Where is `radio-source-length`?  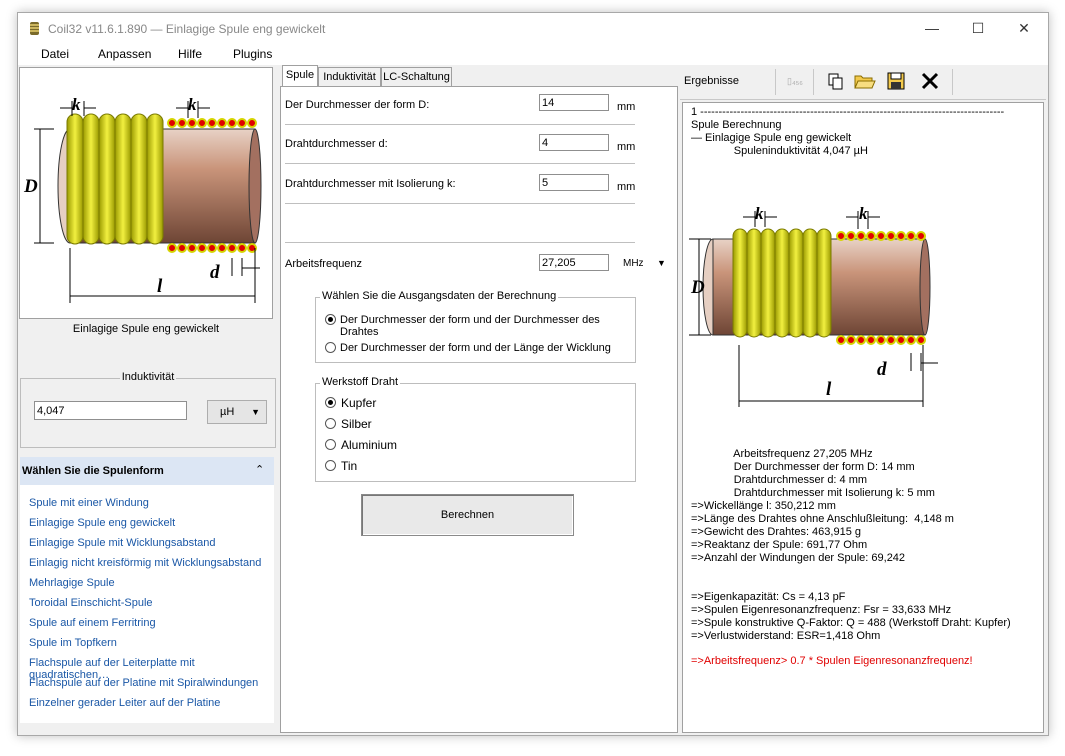
radio-source-length is located at coordinates (330, 347).